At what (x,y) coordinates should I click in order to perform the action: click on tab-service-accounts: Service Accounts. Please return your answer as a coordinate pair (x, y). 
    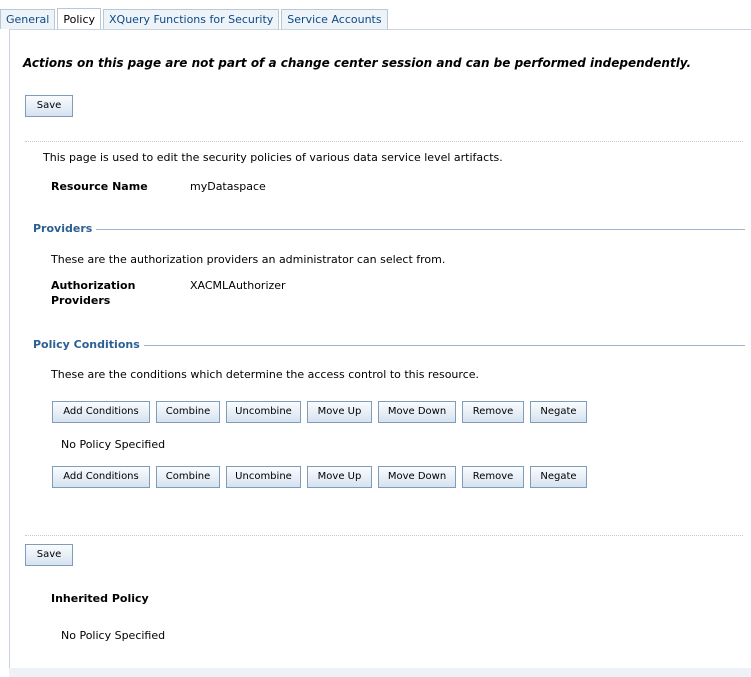
    Looking at the image, I should click on (334, 19).